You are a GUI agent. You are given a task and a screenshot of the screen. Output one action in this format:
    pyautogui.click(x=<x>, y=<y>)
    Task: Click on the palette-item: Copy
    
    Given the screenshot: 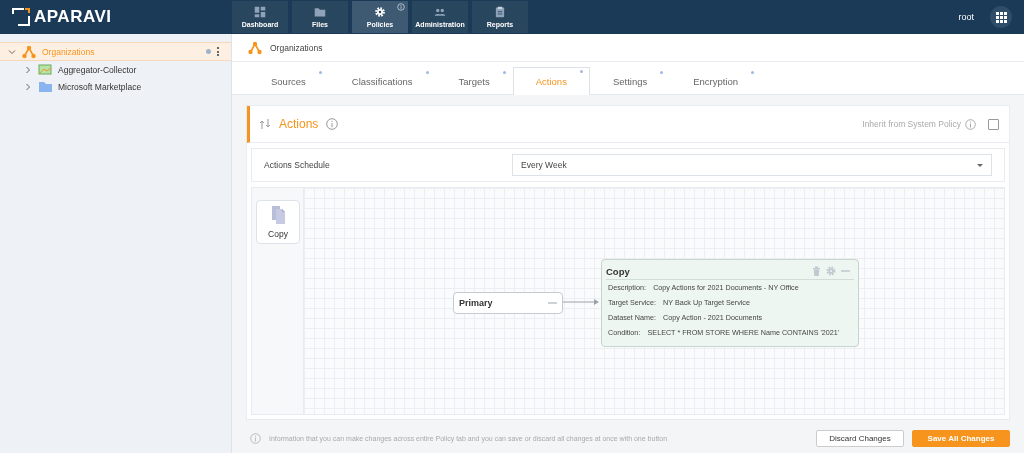 What is the action you would take?
    pyautogui.click(x=278, y=222)
    